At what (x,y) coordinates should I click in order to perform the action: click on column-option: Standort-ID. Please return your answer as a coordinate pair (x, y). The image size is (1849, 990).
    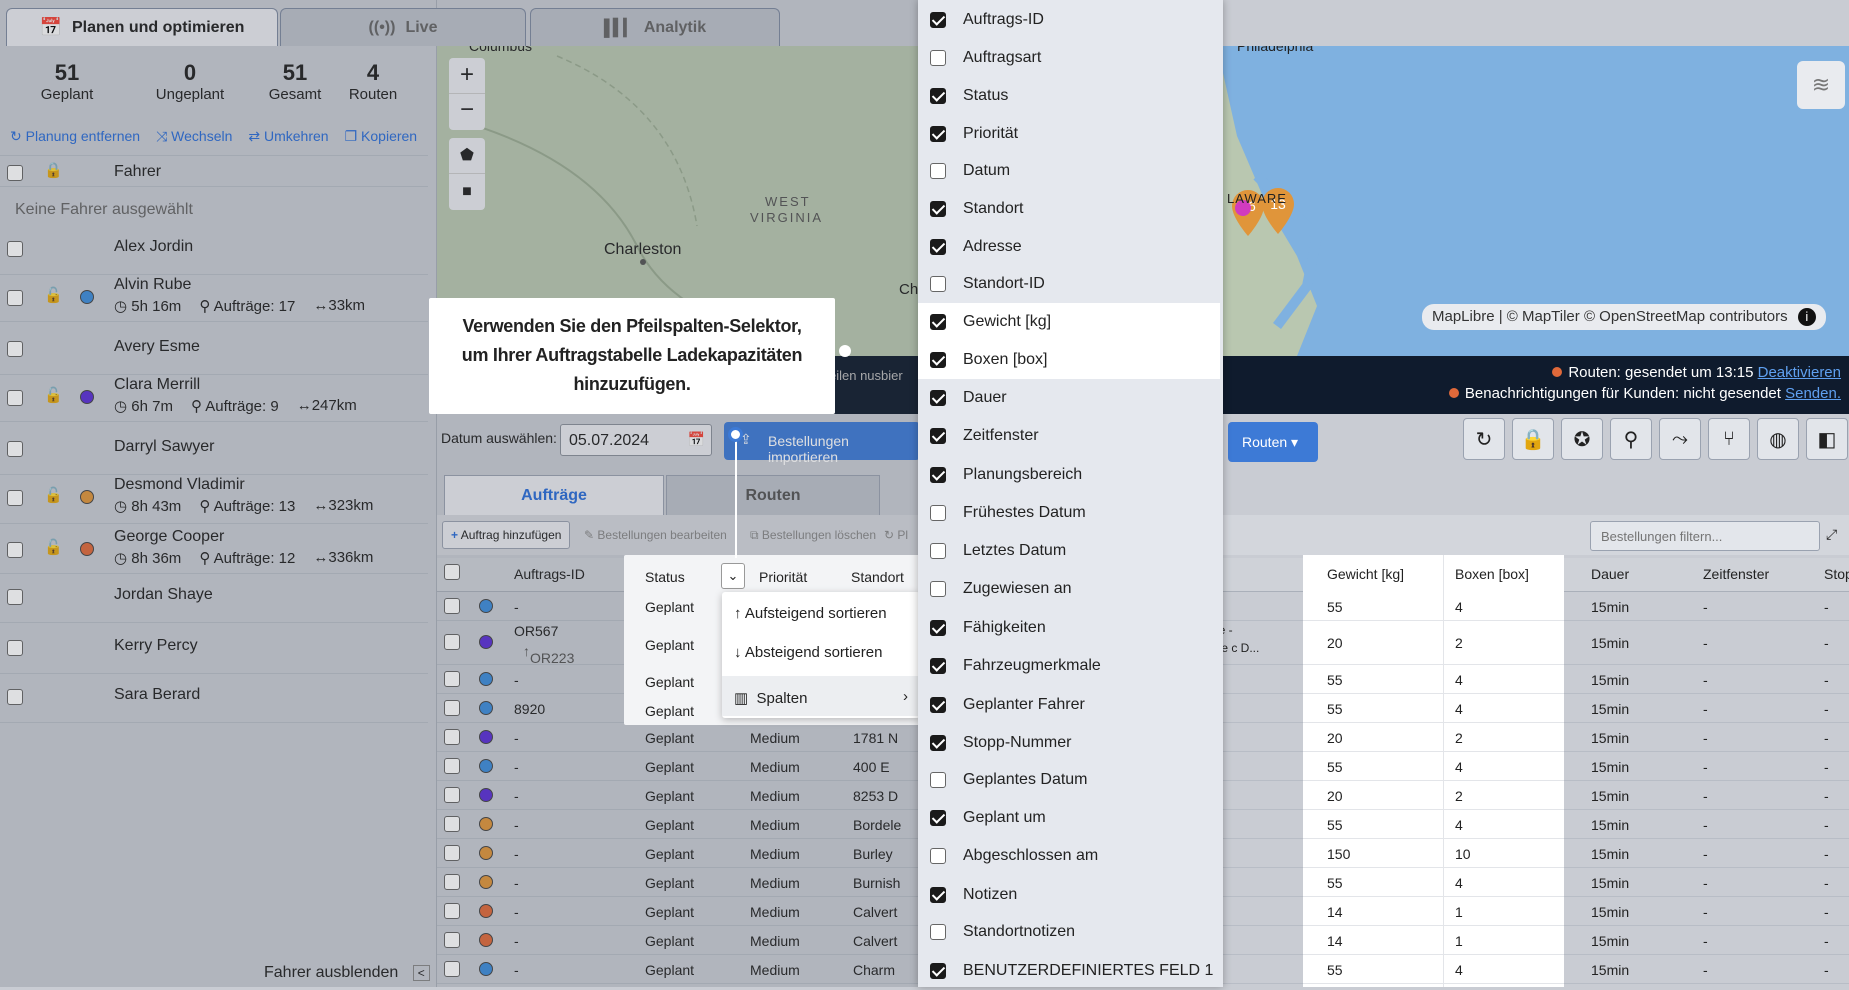
    Looking at the image, I should click on (1070, 284).